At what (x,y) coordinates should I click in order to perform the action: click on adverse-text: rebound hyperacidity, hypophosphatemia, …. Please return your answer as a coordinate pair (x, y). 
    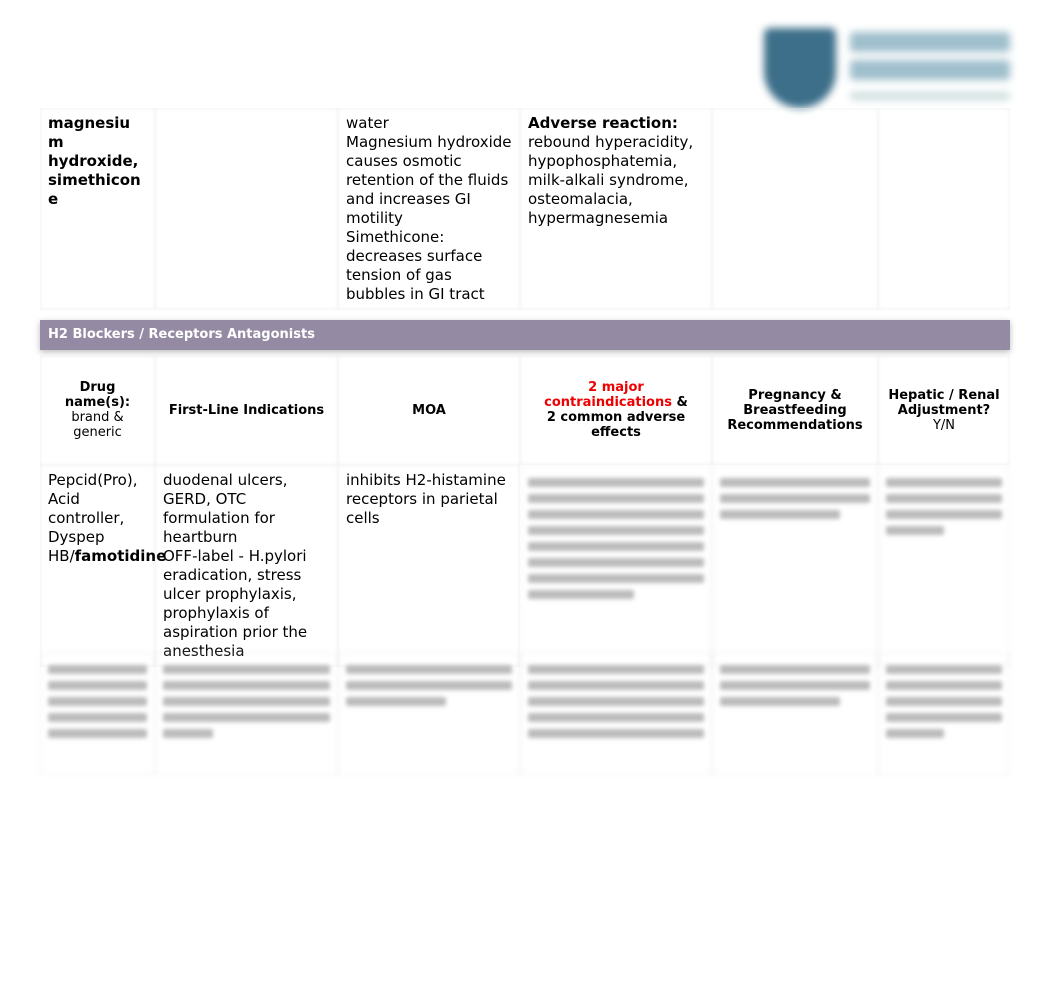
    Looking at the image, I should click on (611, 180).